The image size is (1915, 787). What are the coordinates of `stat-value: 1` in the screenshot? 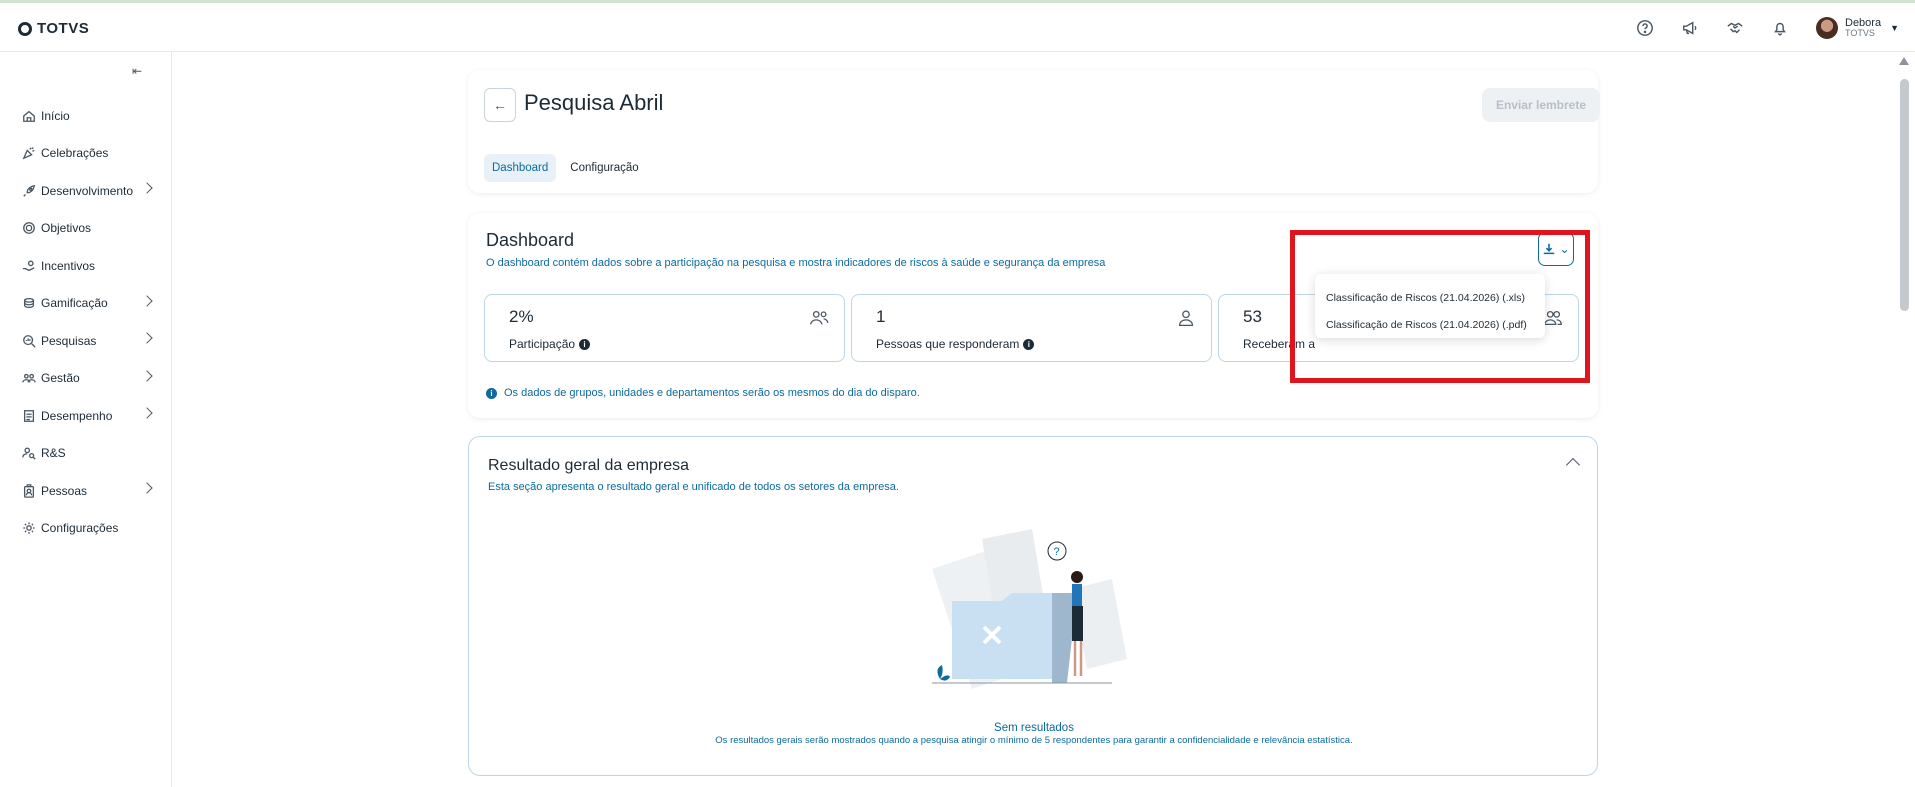 It's located at (881, 316).